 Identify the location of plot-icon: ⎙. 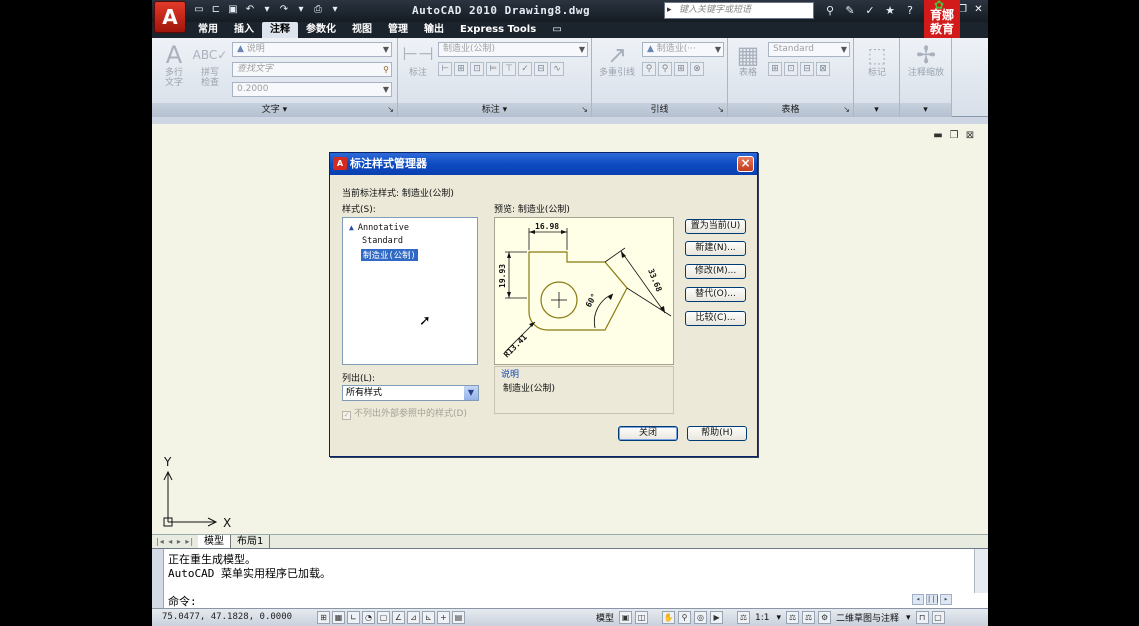
(318, 10).